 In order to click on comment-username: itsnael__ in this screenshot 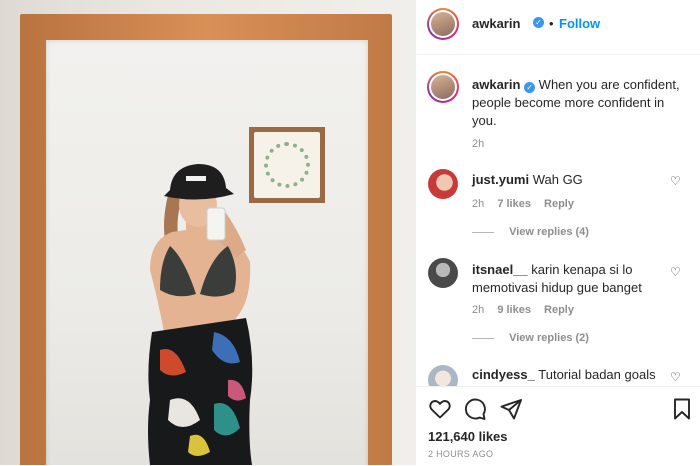, I will do `click(500, 269)`.